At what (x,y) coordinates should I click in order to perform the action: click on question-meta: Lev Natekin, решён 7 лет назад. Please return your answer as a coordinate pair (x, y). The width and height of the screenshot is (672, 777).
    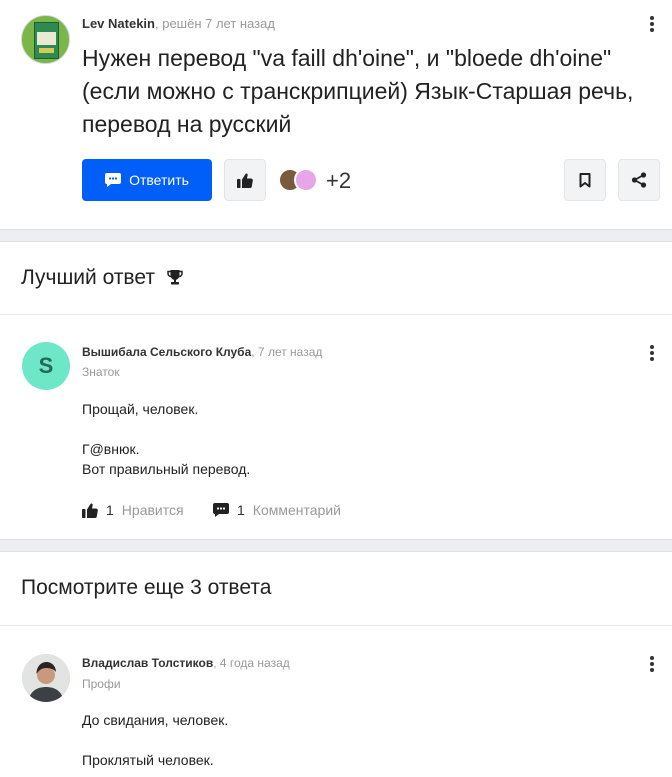
    Looking at the image, I should click on (178, 24).